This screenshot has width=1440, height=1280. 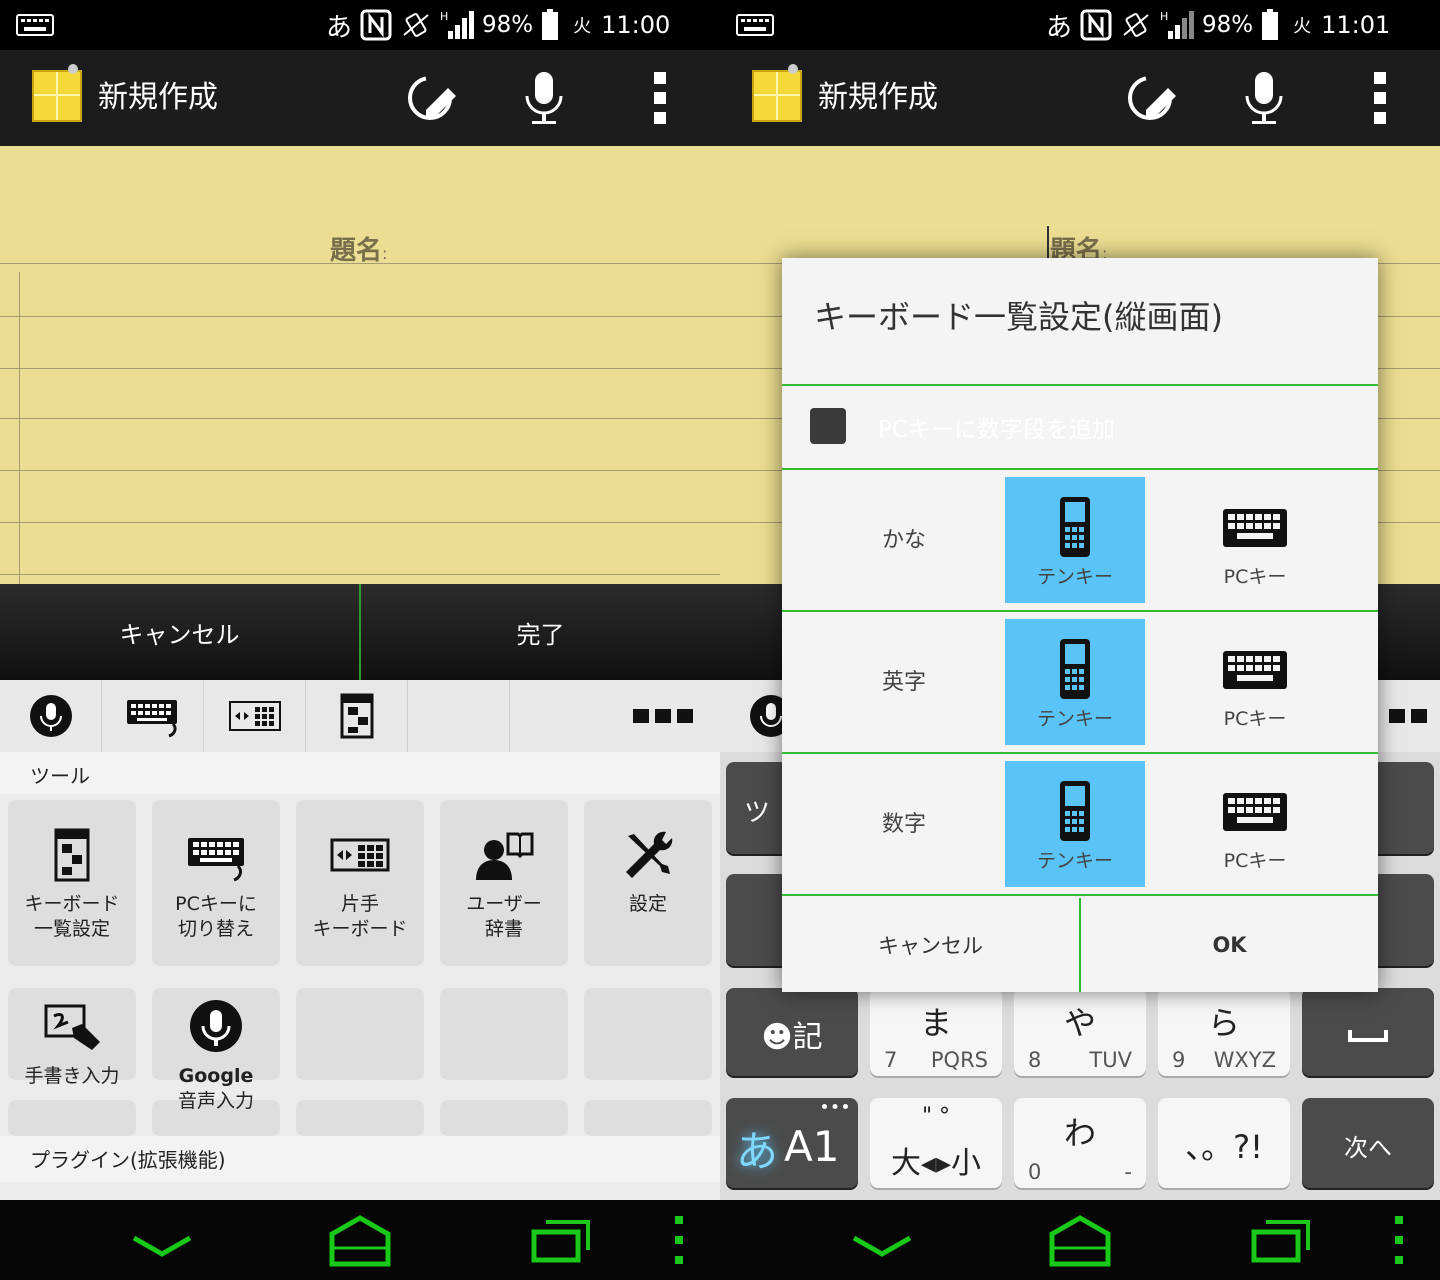 What do you see at coordinates (550, 24) in the screenshot?
I see `battery-icon` at bounding box center [550, 24].